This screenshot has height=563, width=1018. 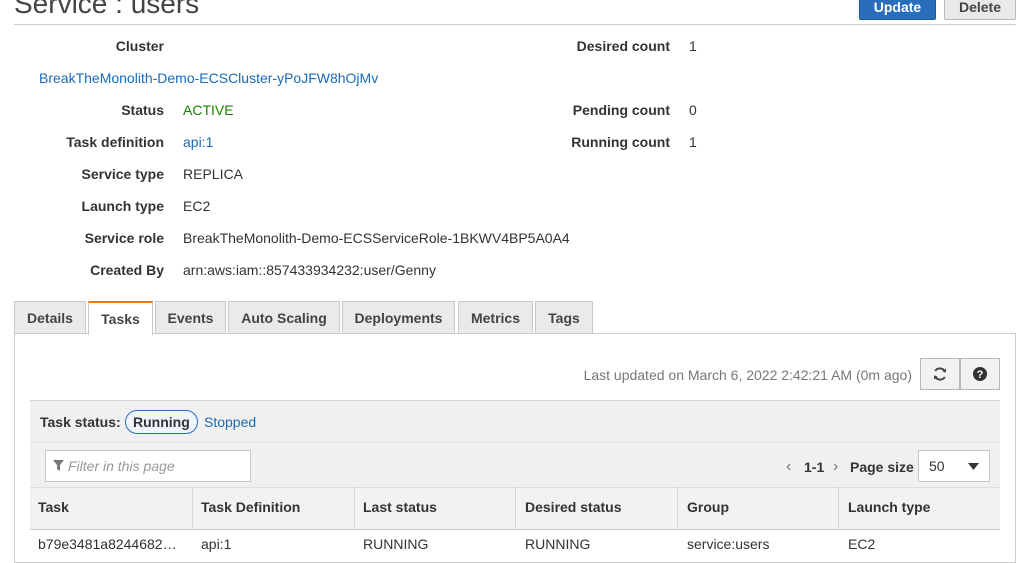 I want to click on task-definition-link: api:1, so click(x=198, y=142).